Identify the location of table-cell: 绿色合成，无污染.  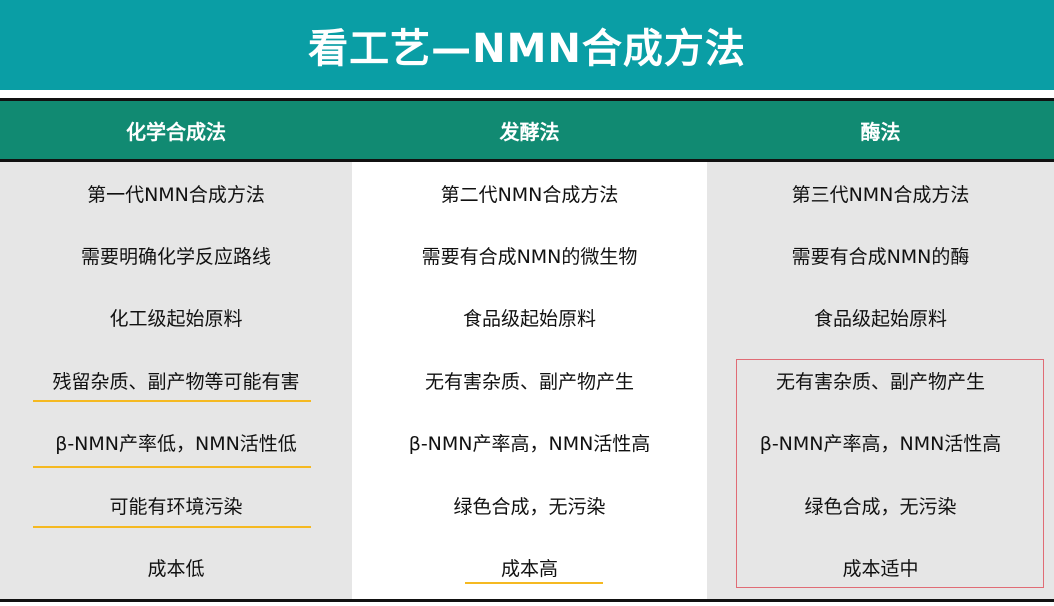
(529, 505).